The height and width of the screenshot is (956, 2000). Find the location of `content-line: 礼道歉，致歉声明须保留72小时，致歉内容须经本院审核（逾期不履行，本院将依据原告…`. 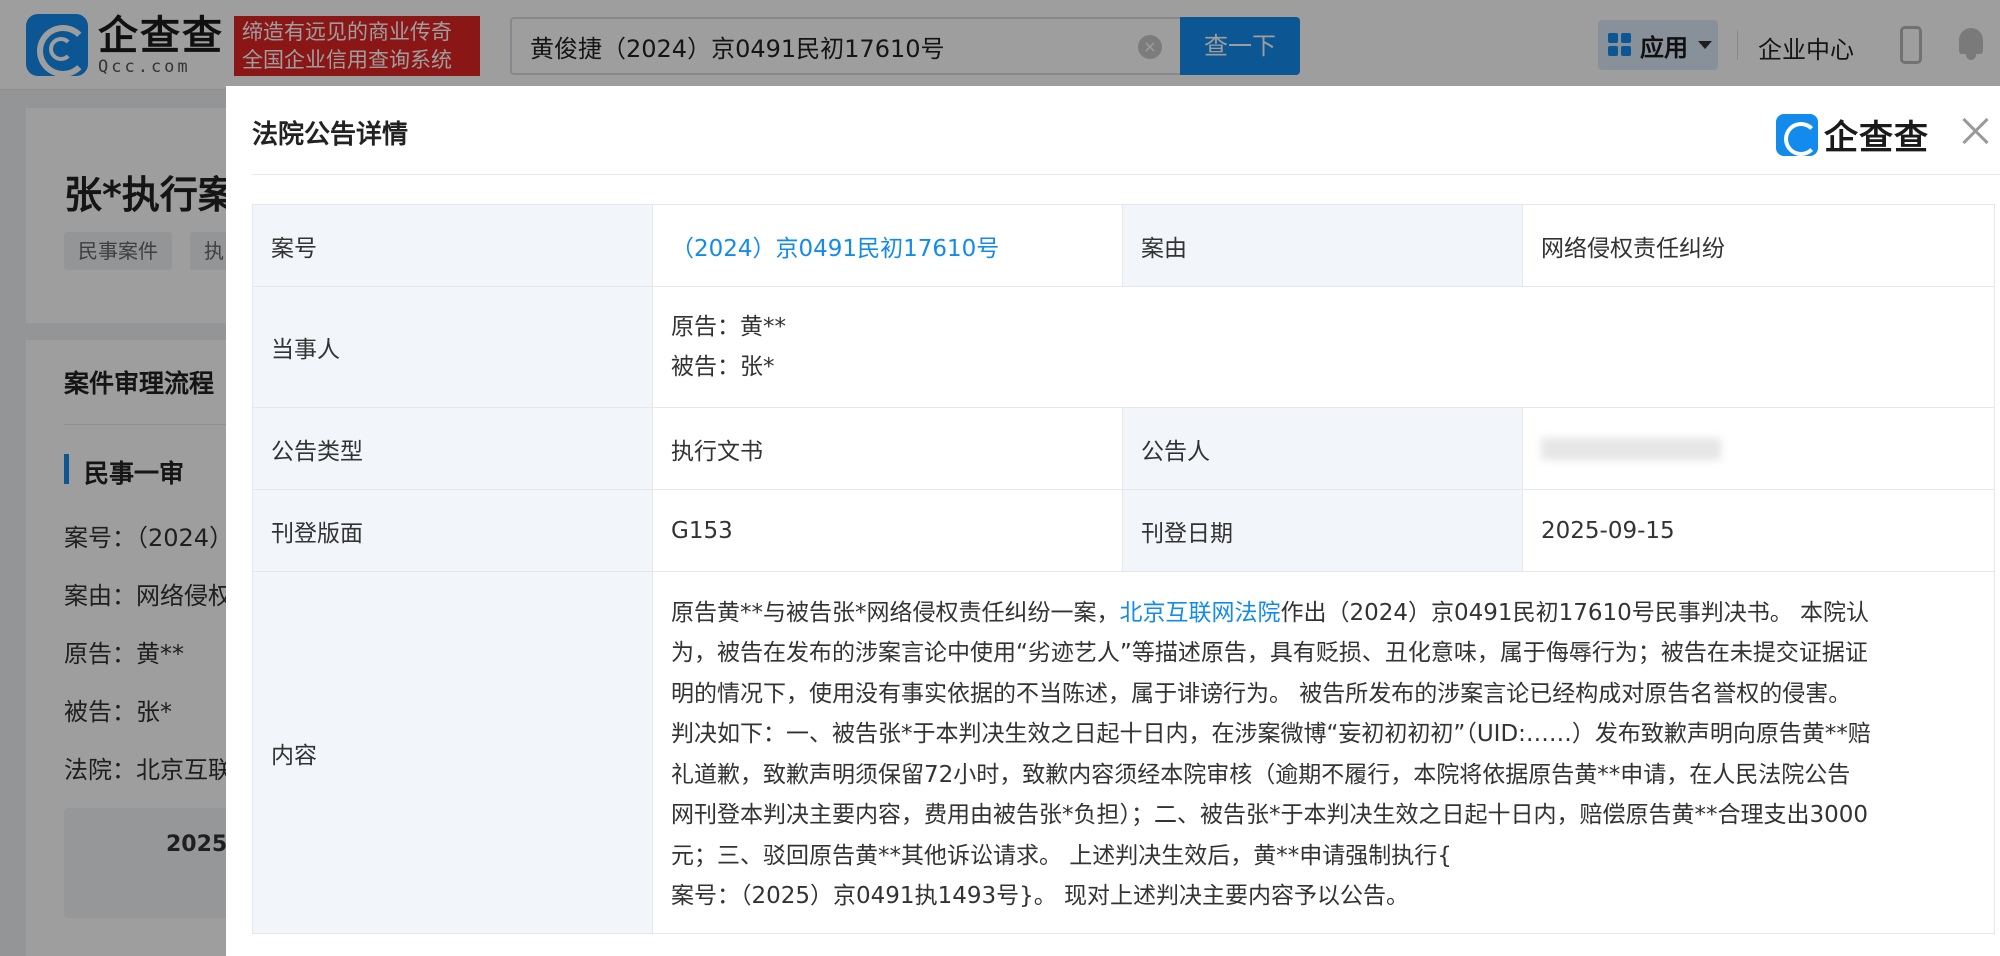

content-line: 礼道歉，致歉声明须保留72小时，致歉内容须经本院审核（逾期不履行，本院将依据原告… is located at coordinates (1261, 774).